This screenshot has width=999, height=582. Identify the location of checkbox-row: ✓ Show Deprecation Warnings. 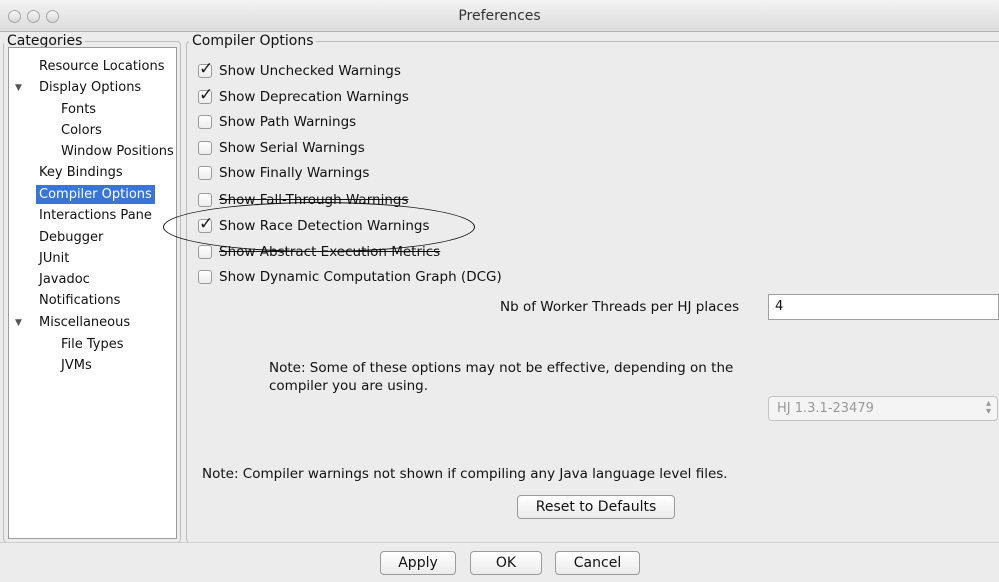
(303, 95).